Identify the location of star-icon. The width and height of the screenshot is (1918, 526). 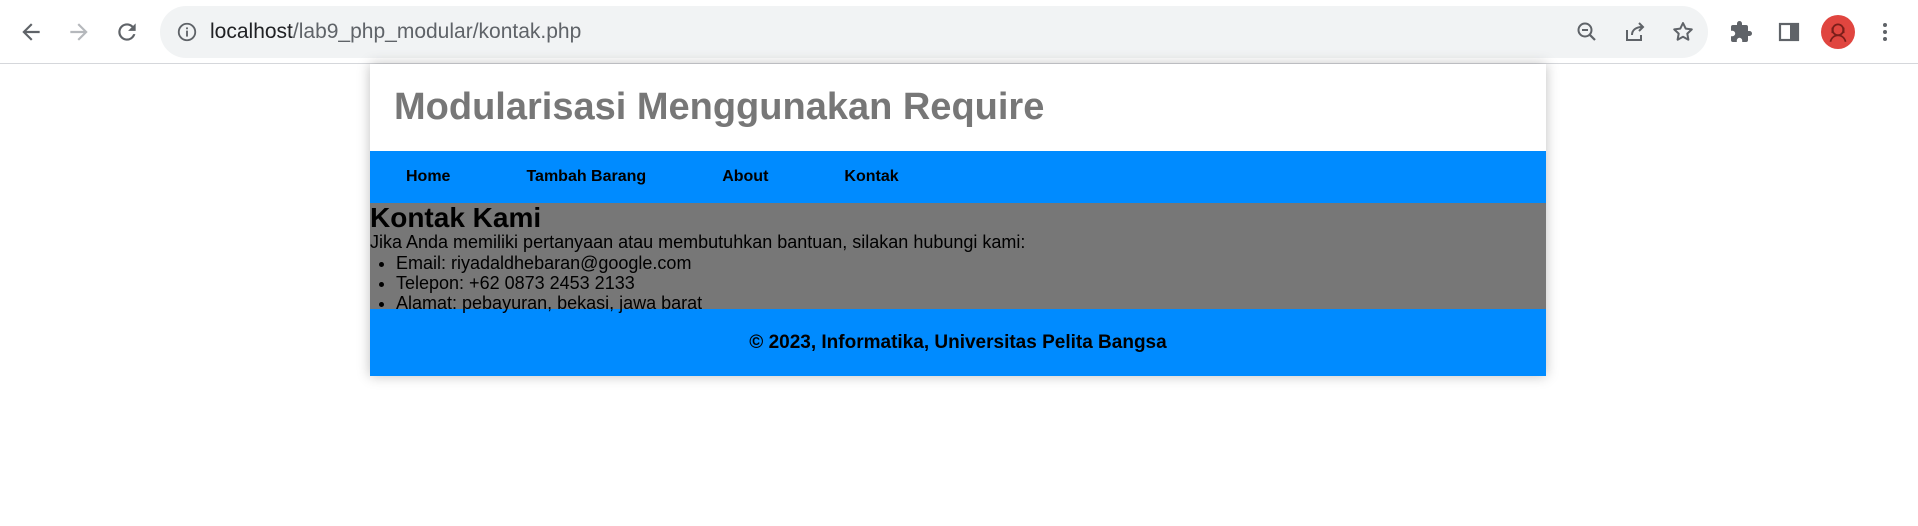
(1683, 31).